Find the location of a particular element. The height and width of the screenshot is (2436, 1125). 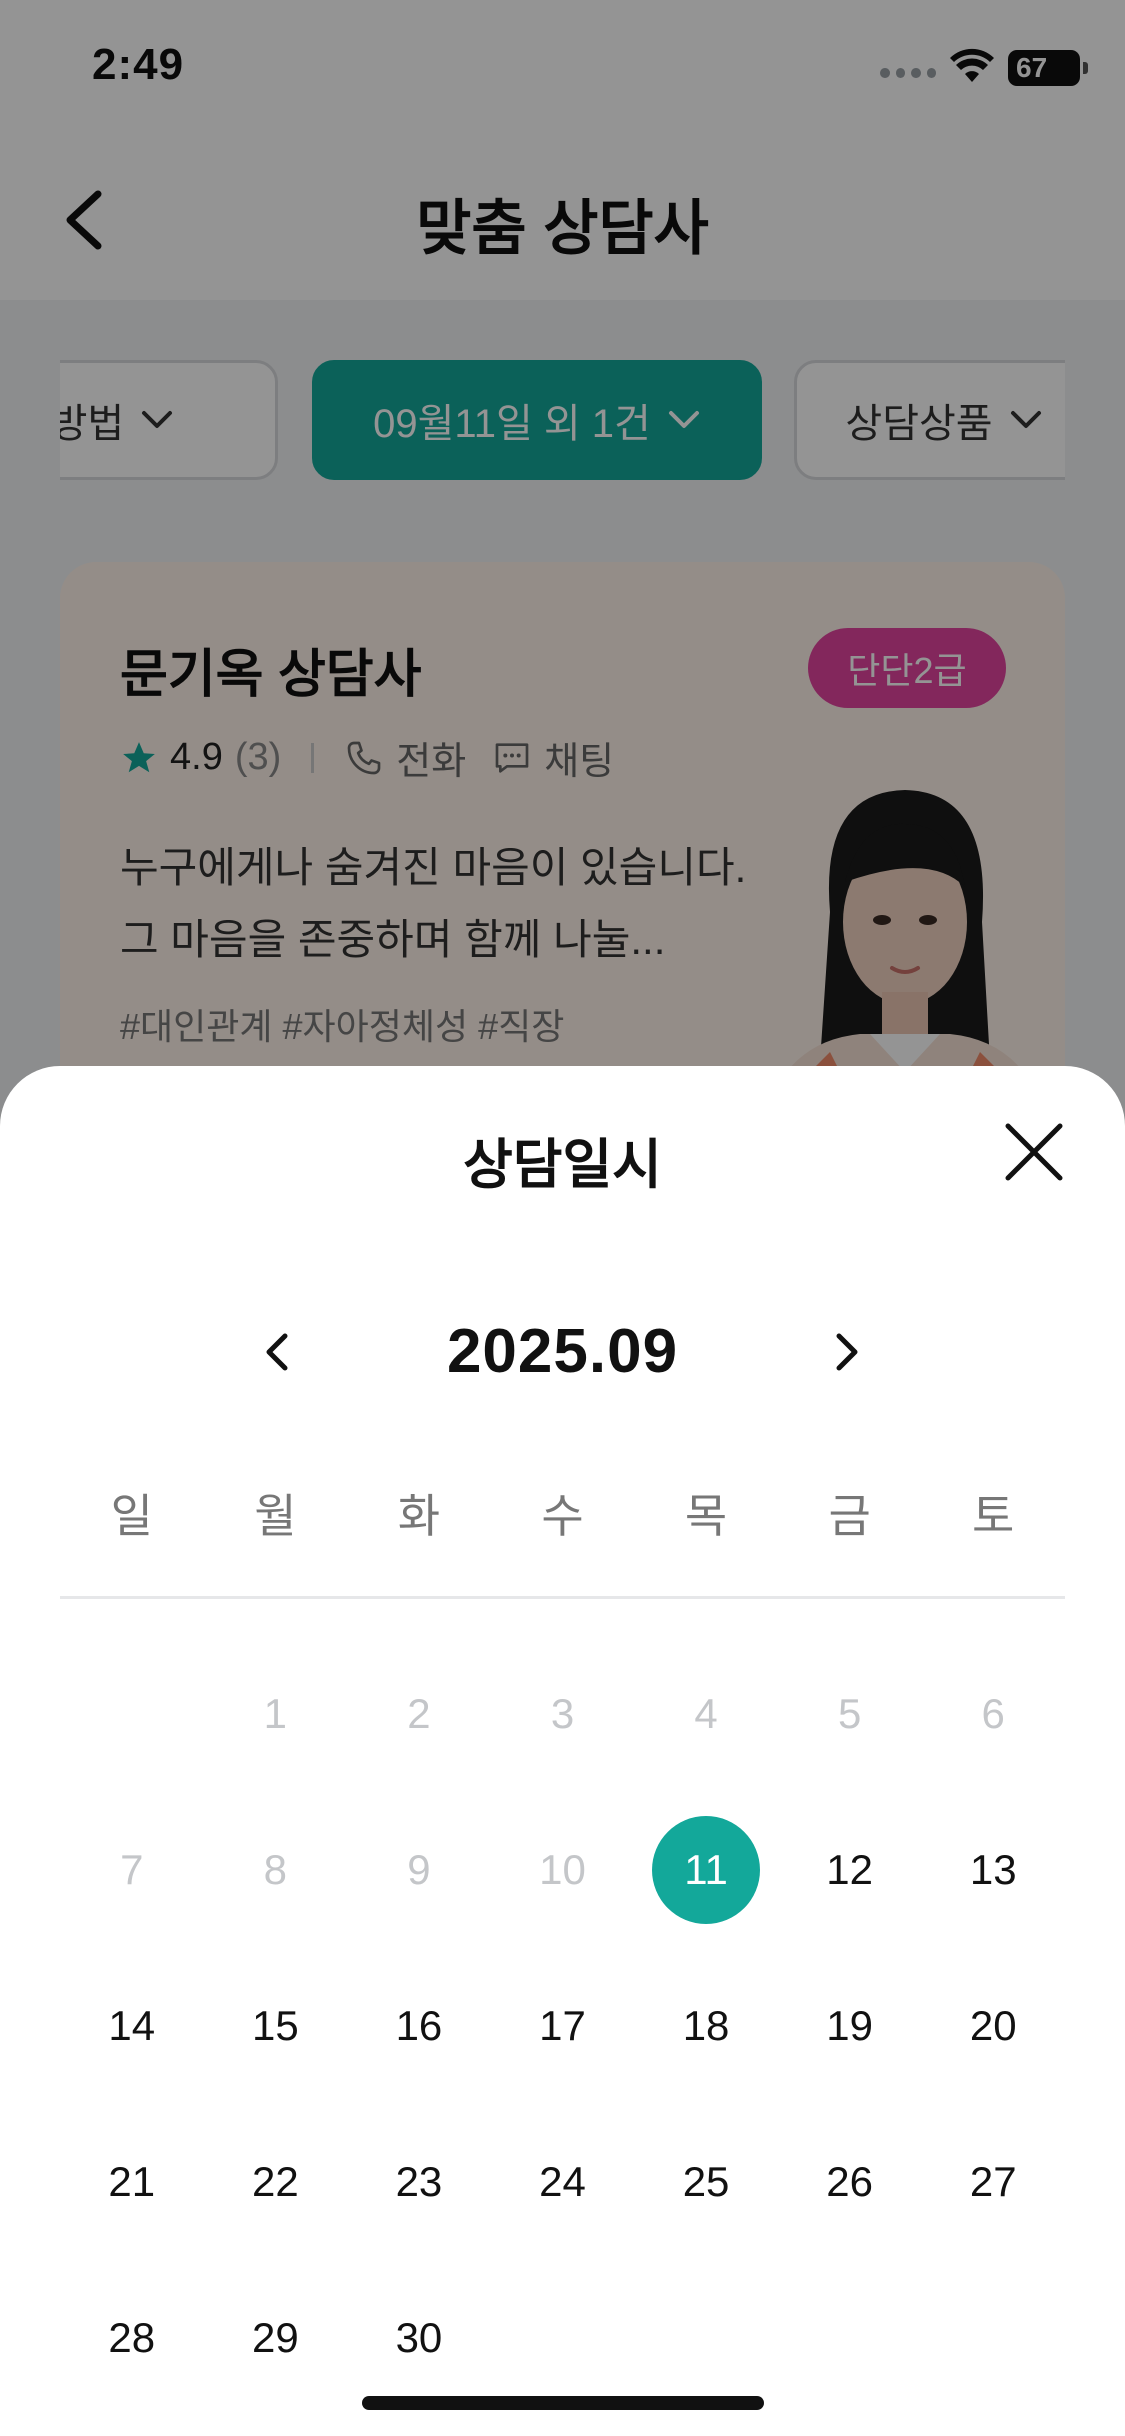

calendar-day-label: 1 is located at coordinates (275, 1713).